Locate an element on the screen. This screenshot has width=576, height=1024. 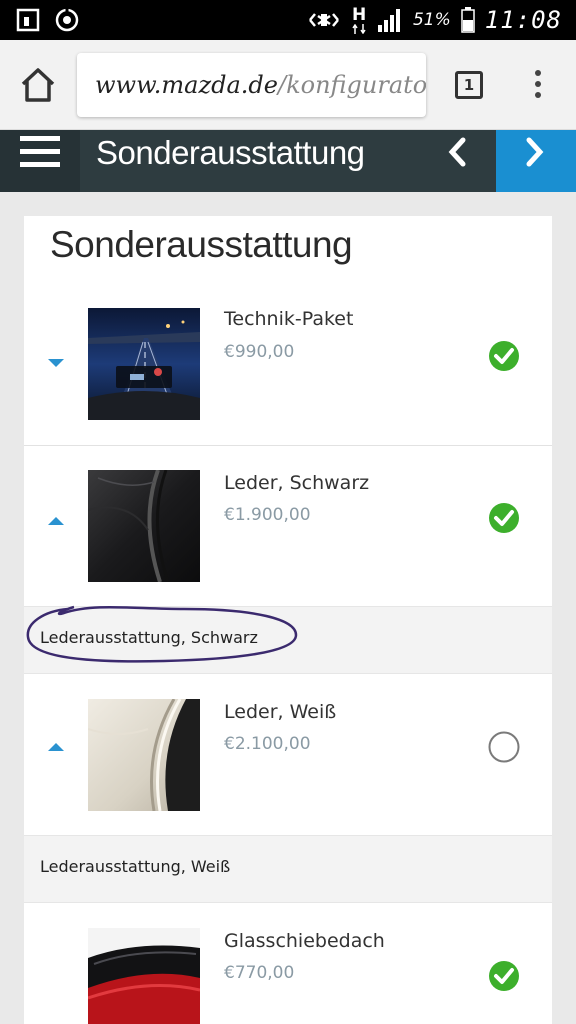
signal-icon is located at coordinates (388, 20).